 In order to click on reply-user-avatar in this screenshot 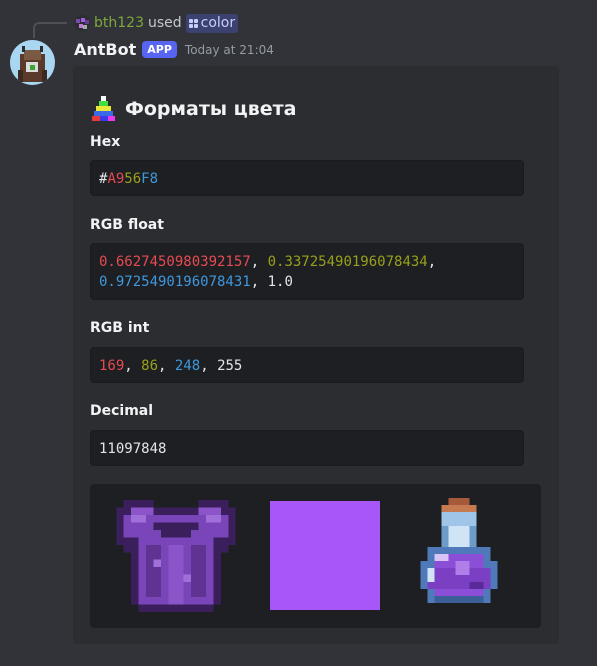, I will do `click(82, 23)`.